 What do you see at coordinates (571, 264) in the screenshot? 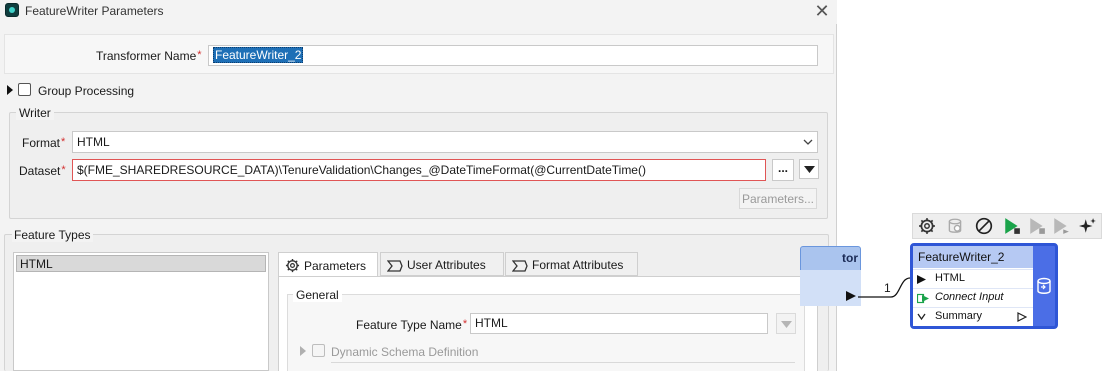
I see `tab-format-attributes: Format Attributes` at bounding box center [571, 264].